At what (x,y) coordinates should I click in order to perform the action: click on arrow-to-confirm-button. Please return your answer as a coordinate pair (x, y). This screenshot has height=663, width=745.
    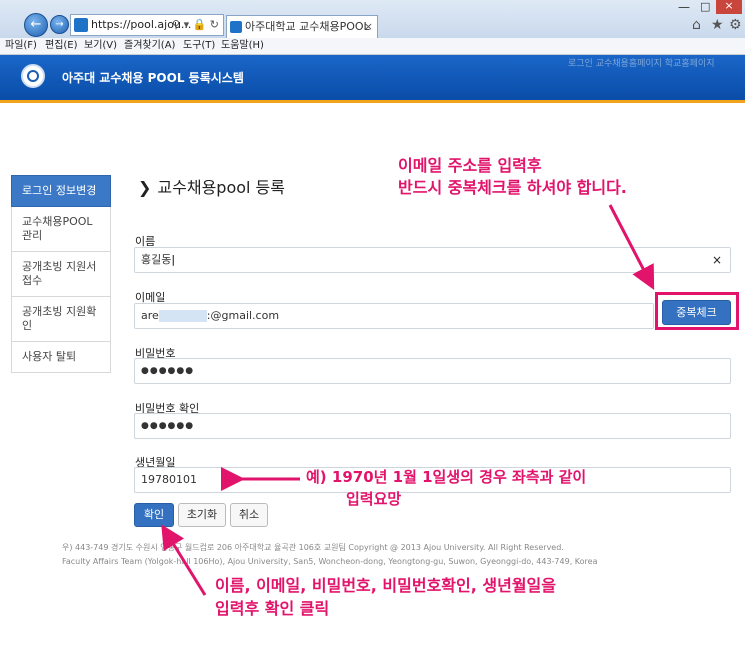
    Looking at the image, I should click on (184, 560).